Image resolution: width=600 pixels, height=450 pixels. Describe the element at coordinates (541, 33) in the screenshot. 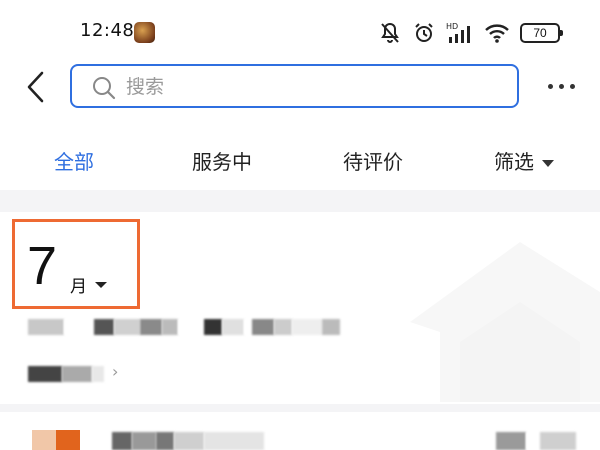

I see `battery-icon: 70` at that location.